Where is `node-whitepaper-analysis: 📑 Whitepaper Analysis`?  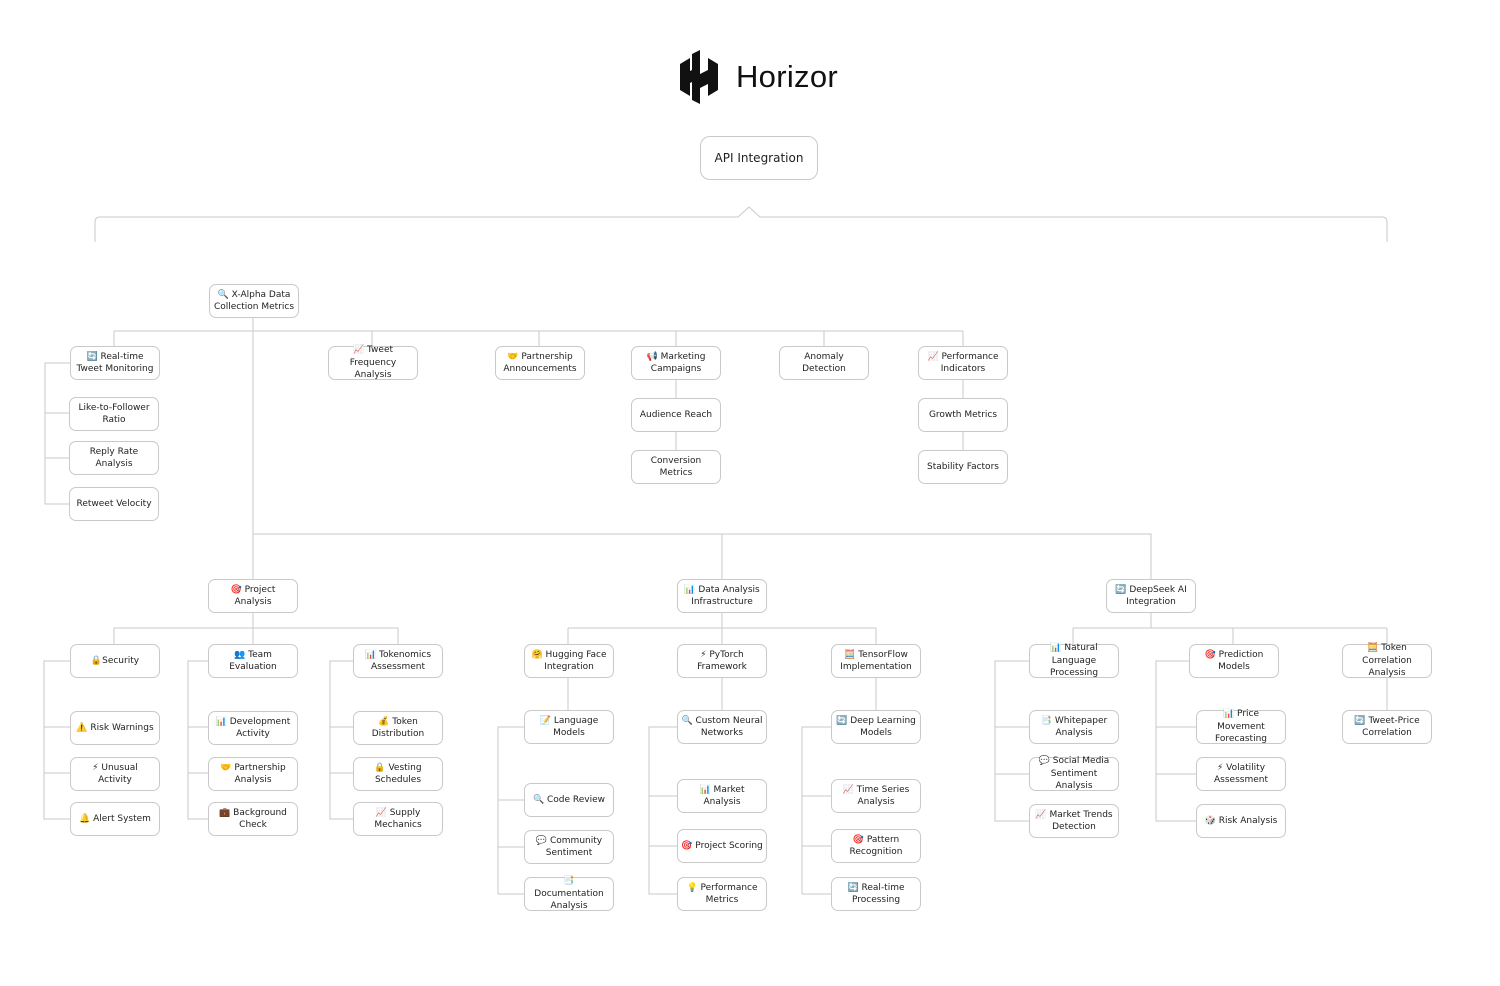 node-whitepaper-analysis: 📑 Whitepaper Analysis is located at coordinates (1074, 727).